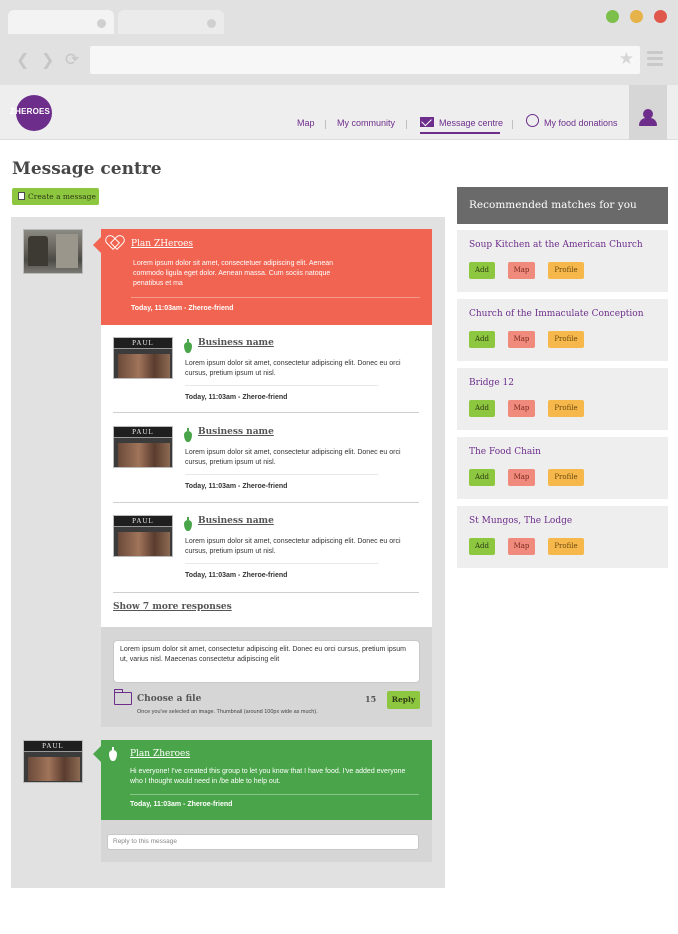 This screenshot has width=678, height=934. I want to click on group-post-author: Plan Zheroes, so click(160, 754).